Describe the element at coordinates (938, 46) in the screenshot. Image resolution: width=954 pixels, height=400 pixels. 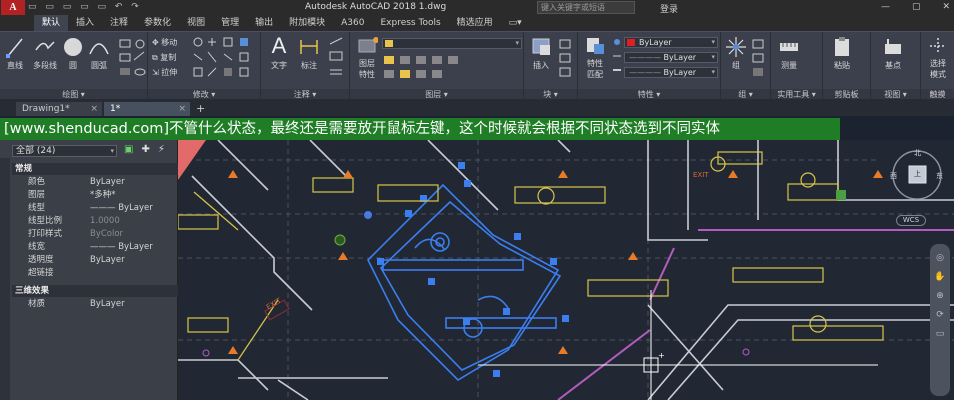
I see `touch-icon` at that location.